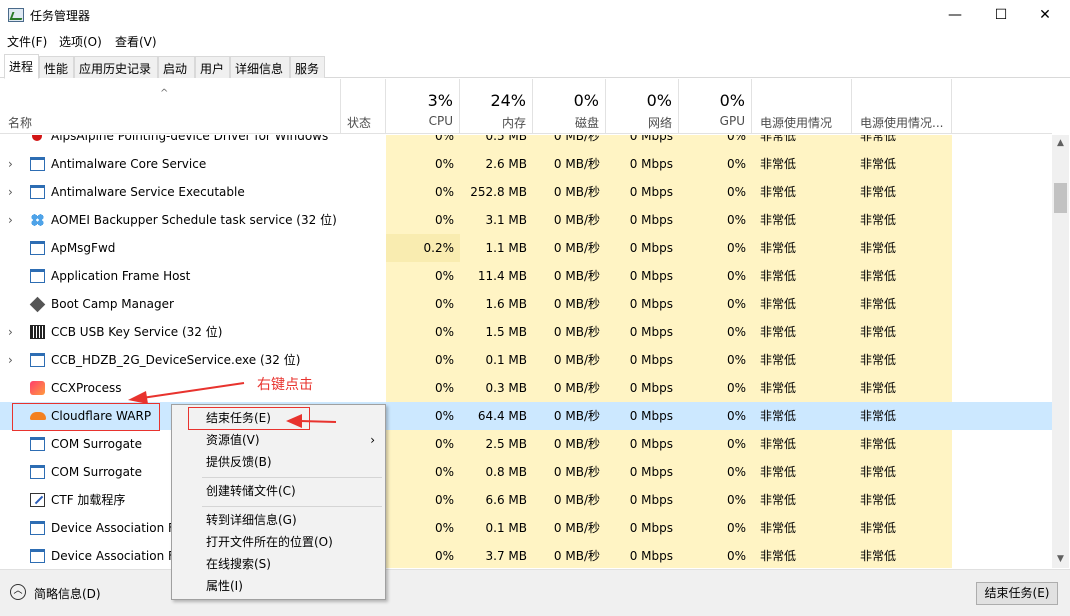  What do you see at coordinates (642, 106) in the screenshot?
I see `column-network: 0% 网络` at bounding box center [642, 106].